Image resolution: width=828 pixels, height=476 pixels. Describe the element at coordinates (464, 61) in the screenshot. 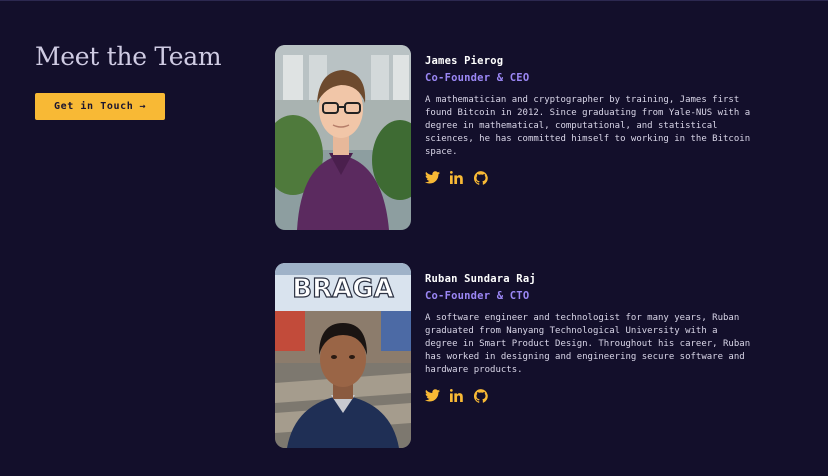

I see `member-name: James Pierog` at that location.